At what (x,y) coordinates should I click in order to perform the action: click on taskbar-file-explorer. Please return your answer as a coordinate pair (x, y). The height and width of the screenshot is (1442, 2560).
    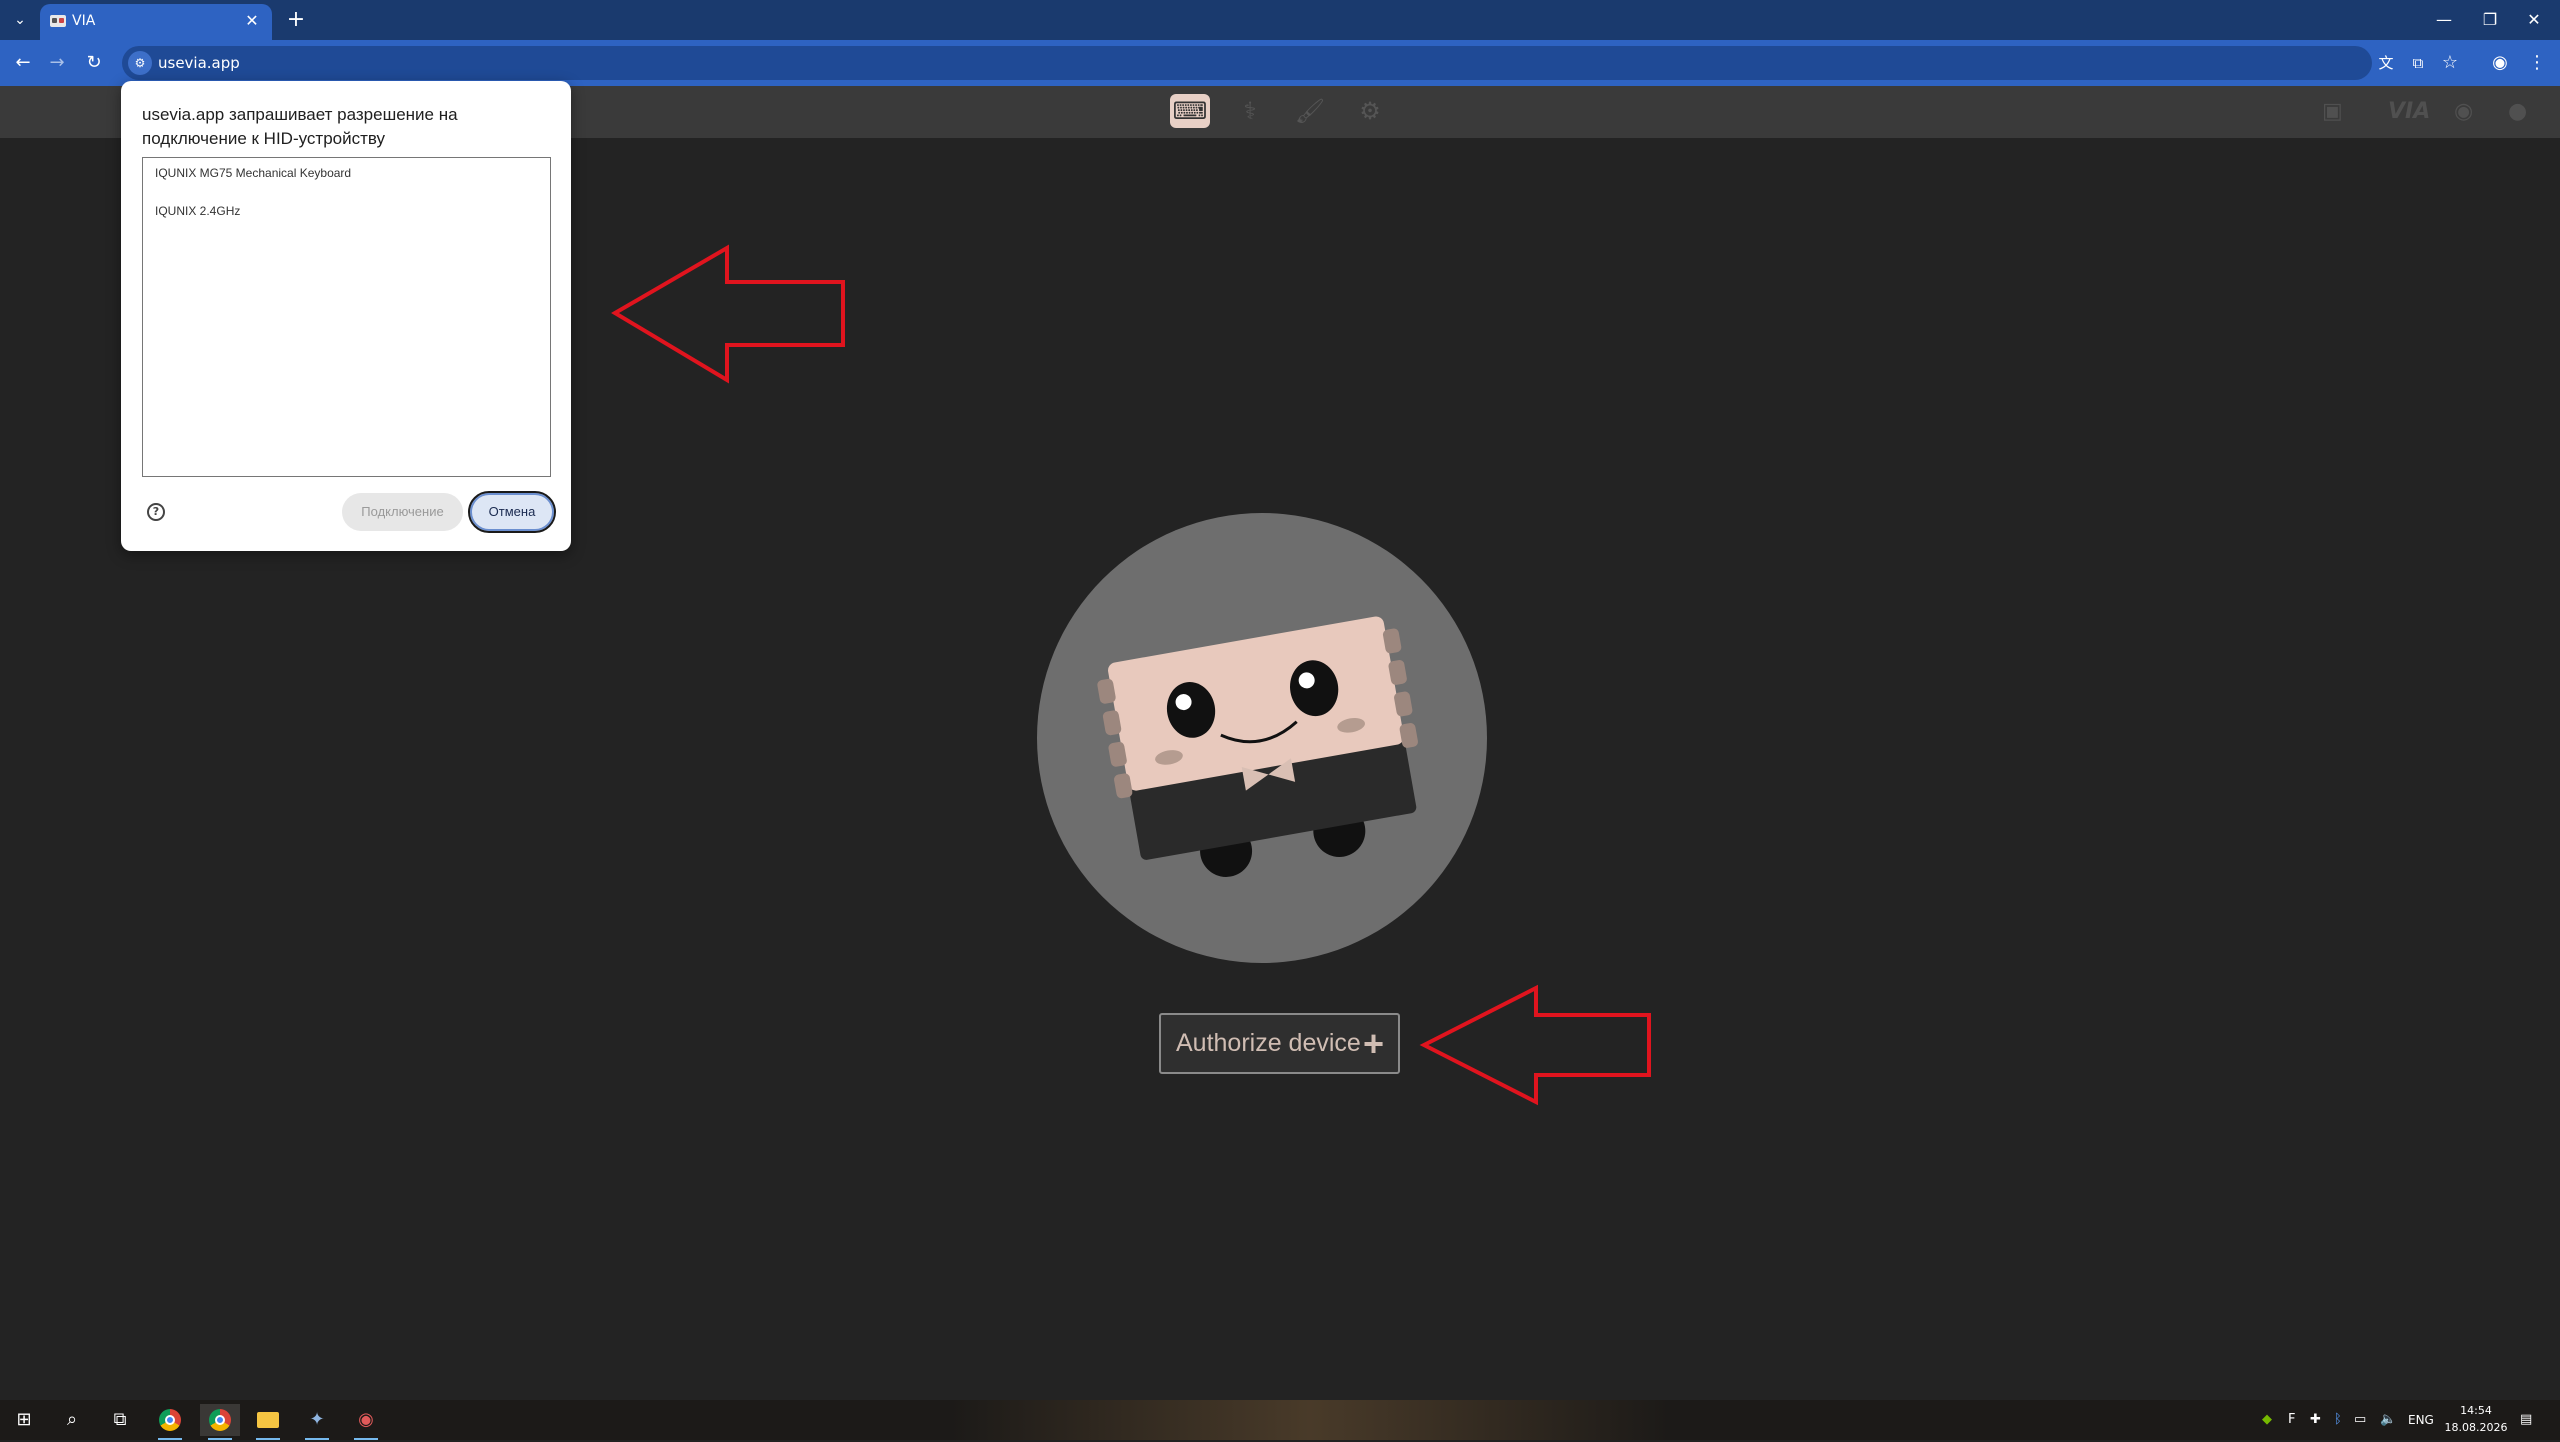
    Looking at the image, I should click on (268, 1422).